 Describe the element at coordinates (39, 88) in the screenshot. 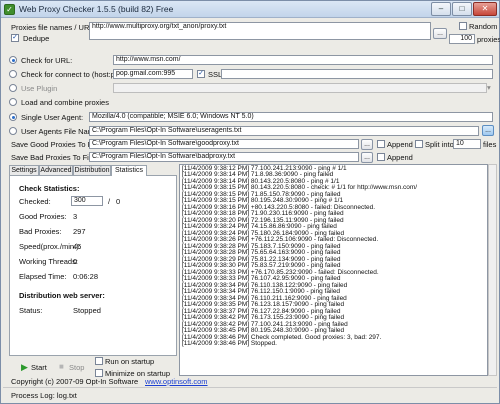

I see `use-plugin-label: Use Plugin` at that location.